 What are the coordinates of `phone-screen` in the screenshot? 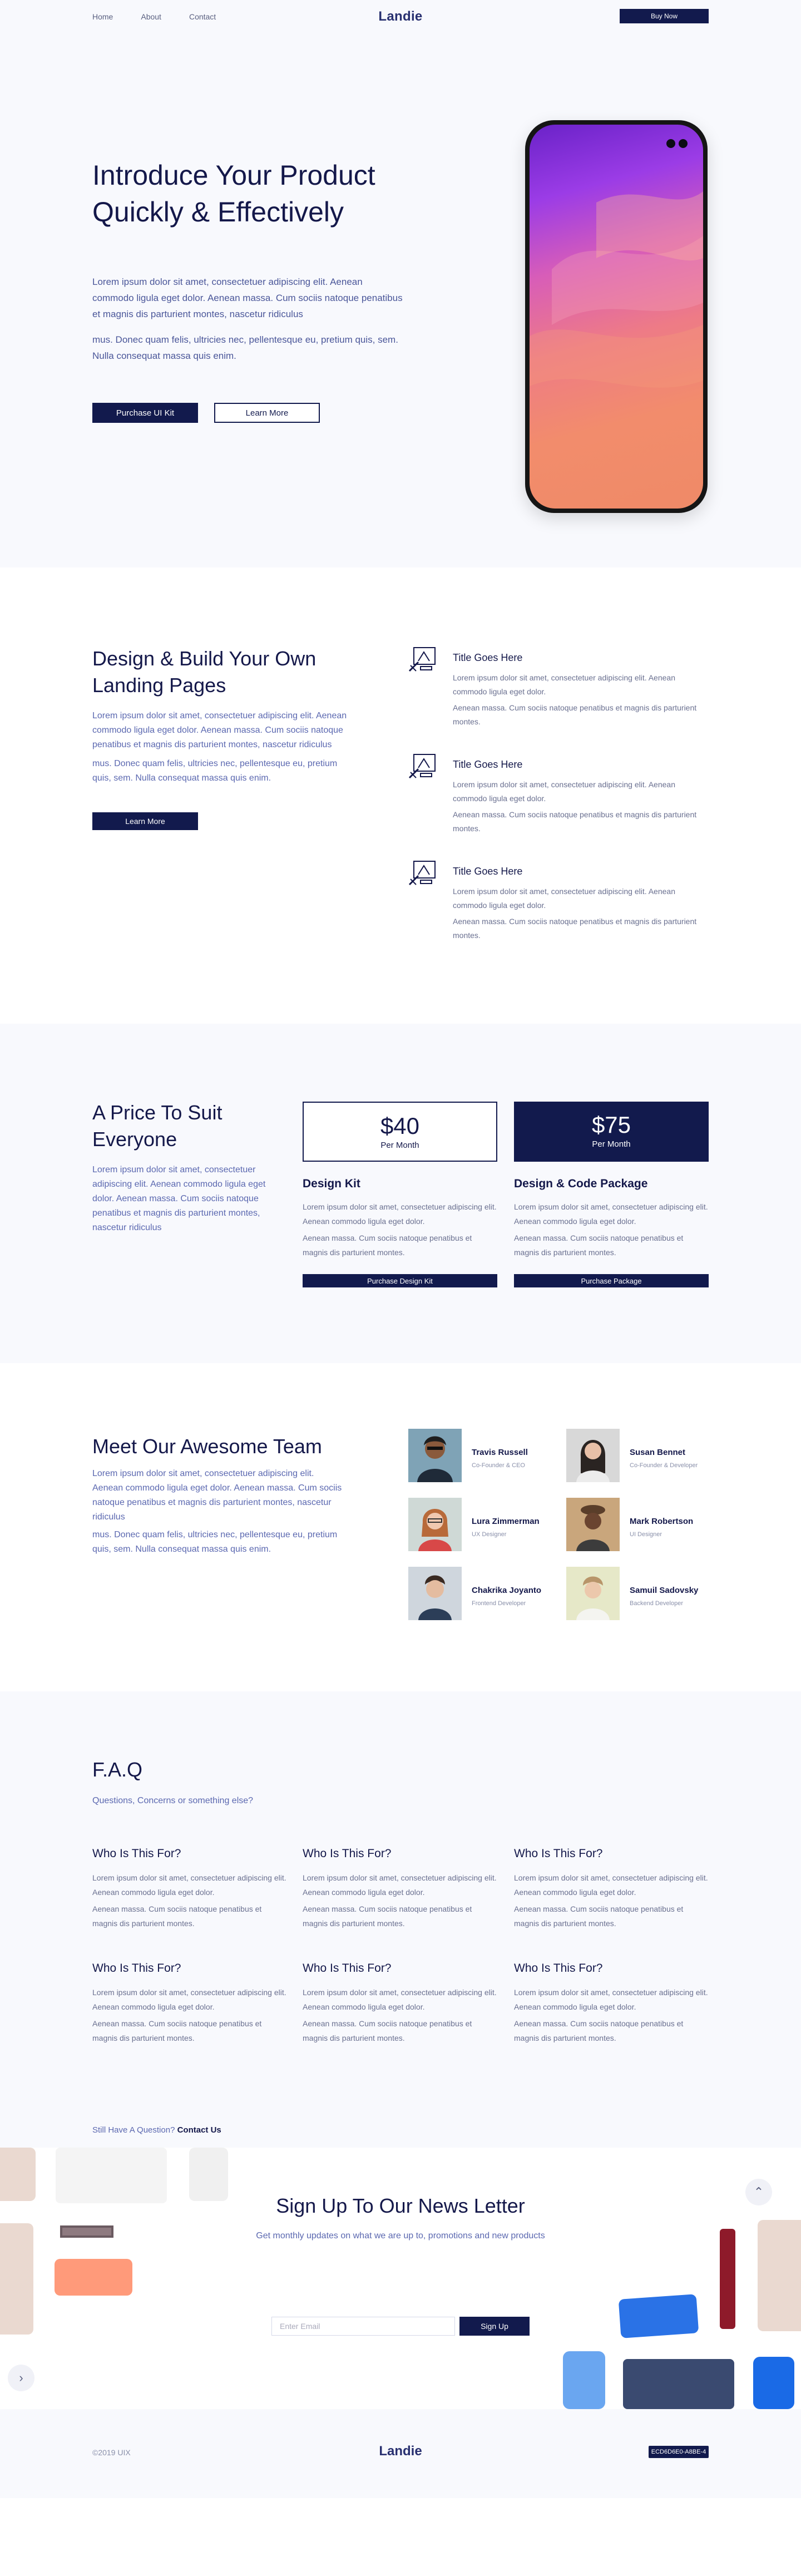 It's located at (616, 317).